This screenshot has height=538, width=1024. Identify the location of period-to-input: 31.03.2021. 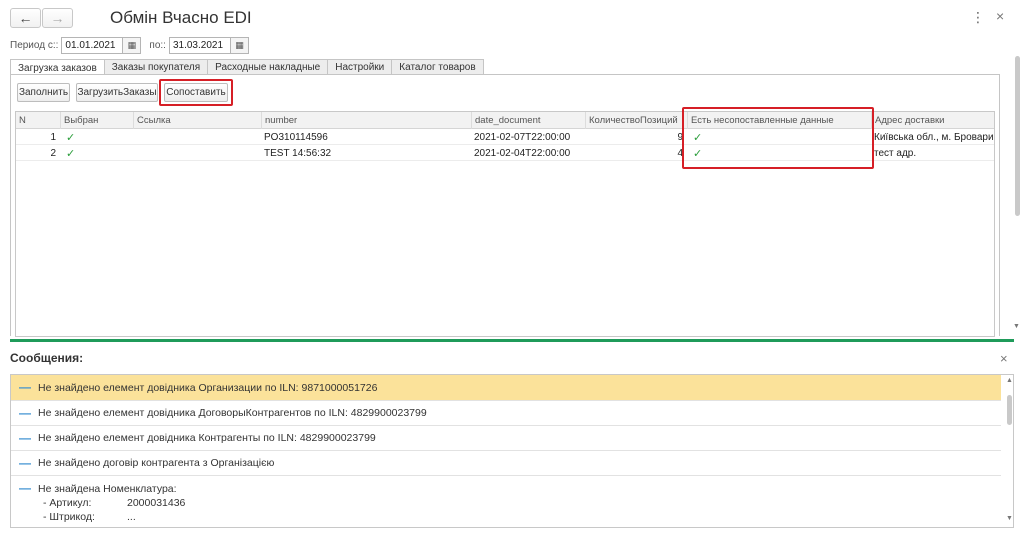
(199, 45).